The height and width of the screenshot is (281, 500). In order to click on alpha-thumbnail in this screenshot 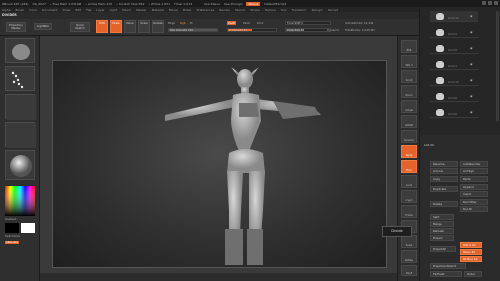, I will do `click(20, 107)`.